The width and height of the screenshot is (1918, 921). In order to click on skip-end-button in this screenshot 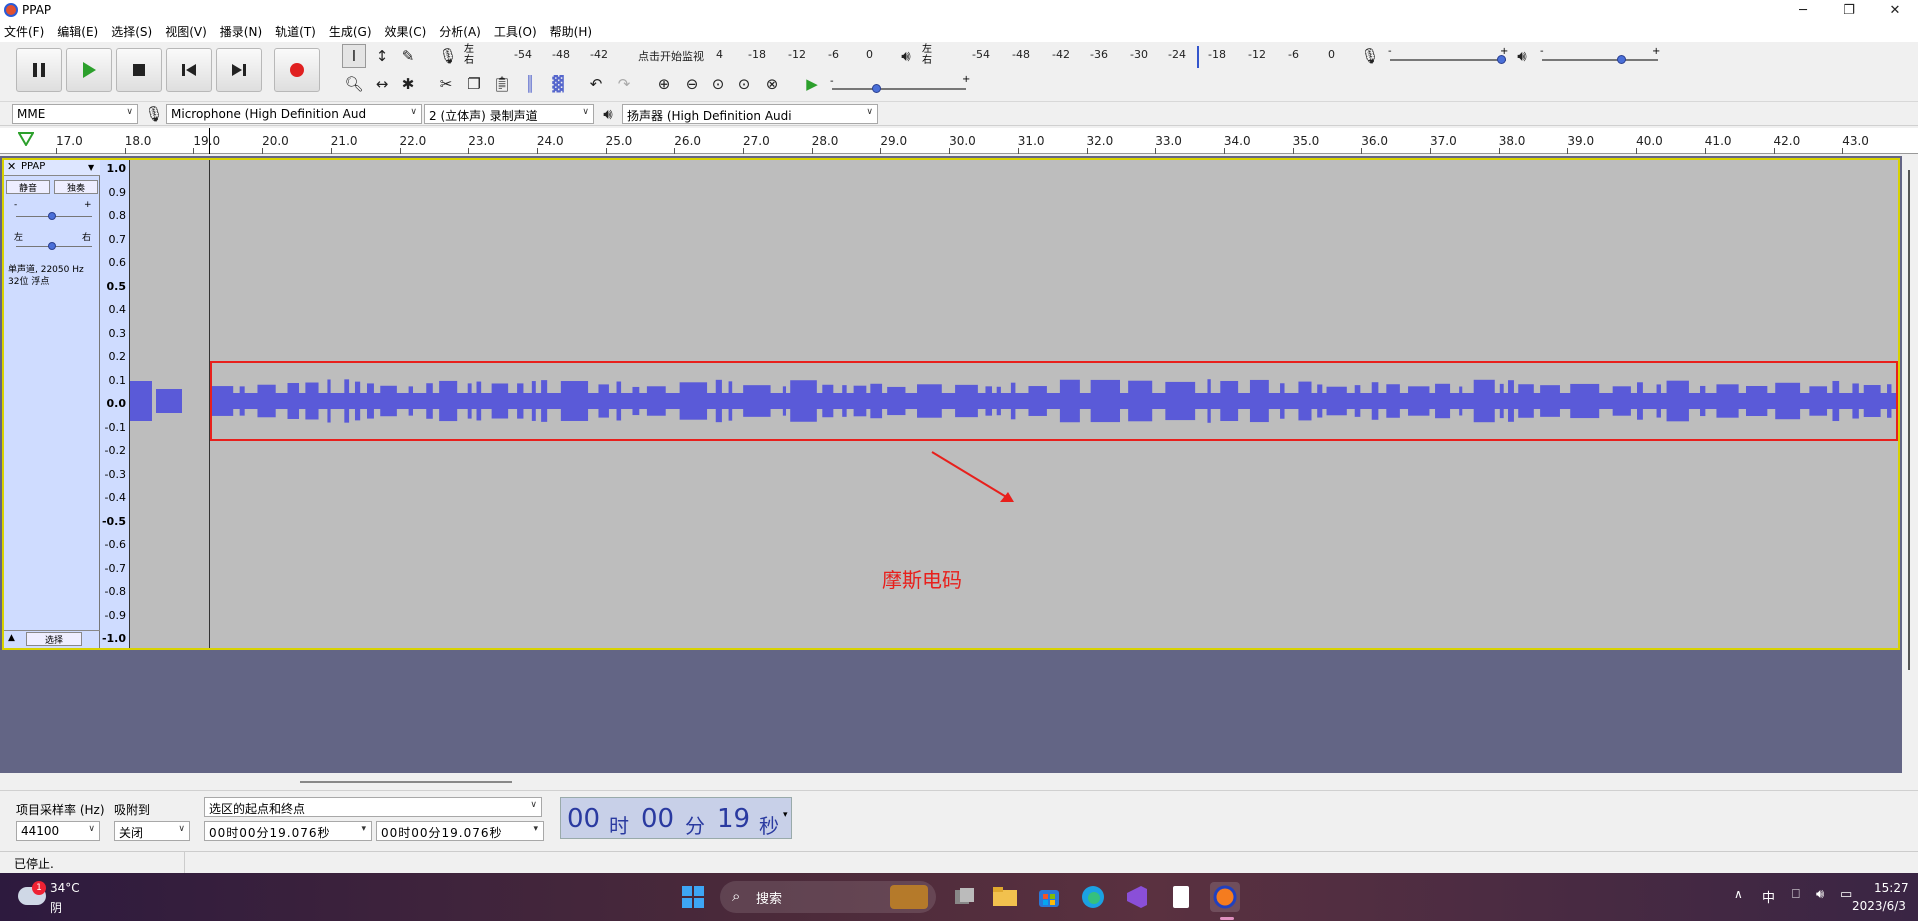, I will do `click(239, 70)`.